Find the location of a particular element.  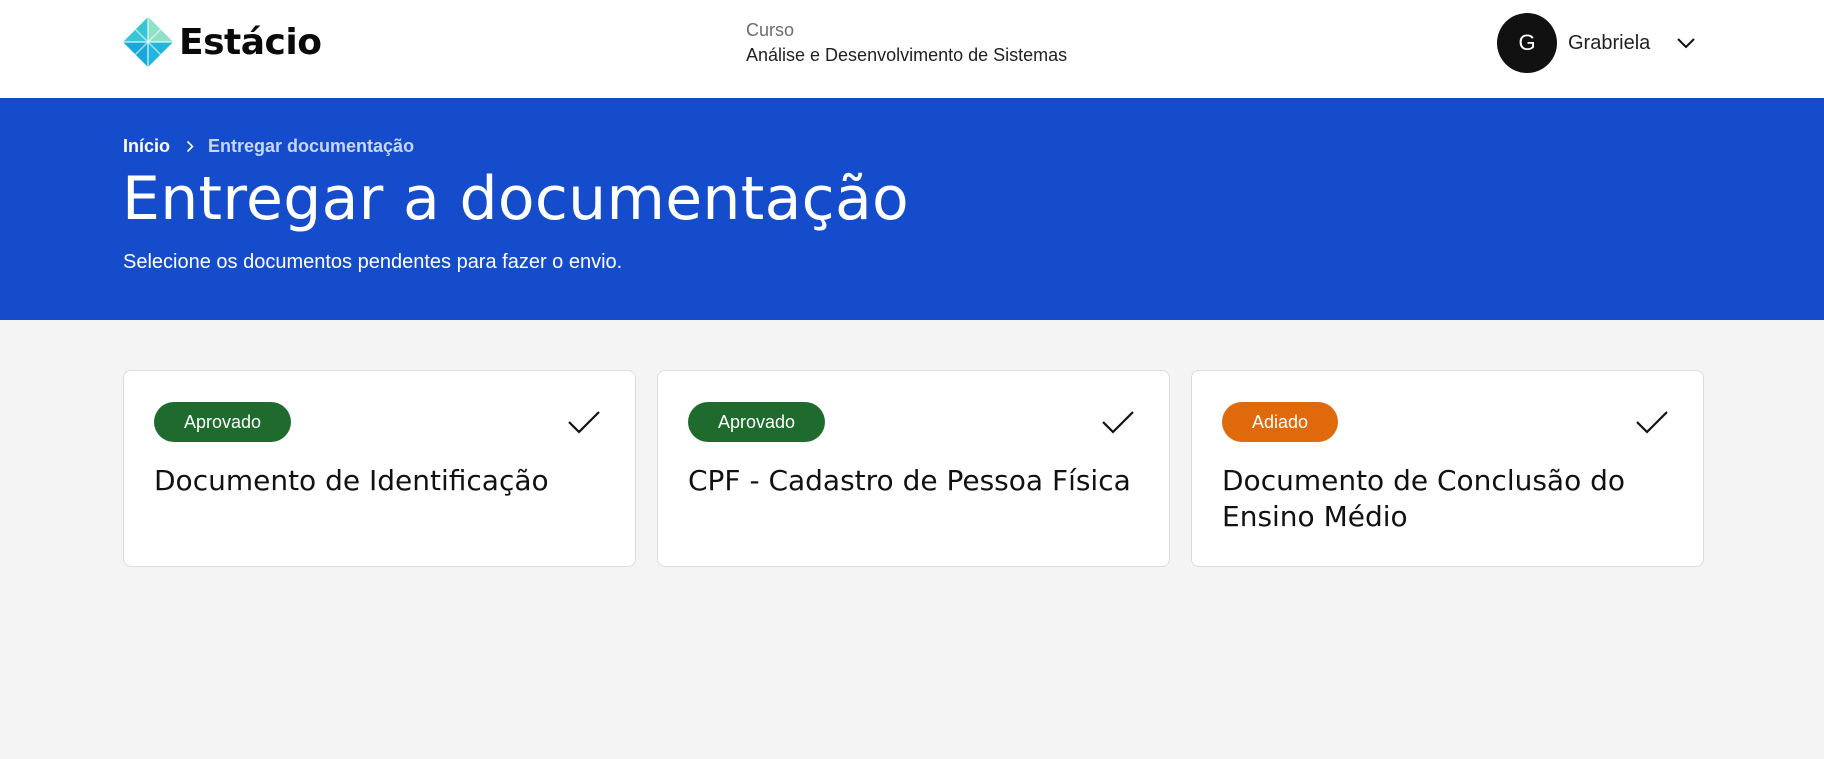

breadcrumb: Início Entregar documentação is located at coordinates (268, 146).